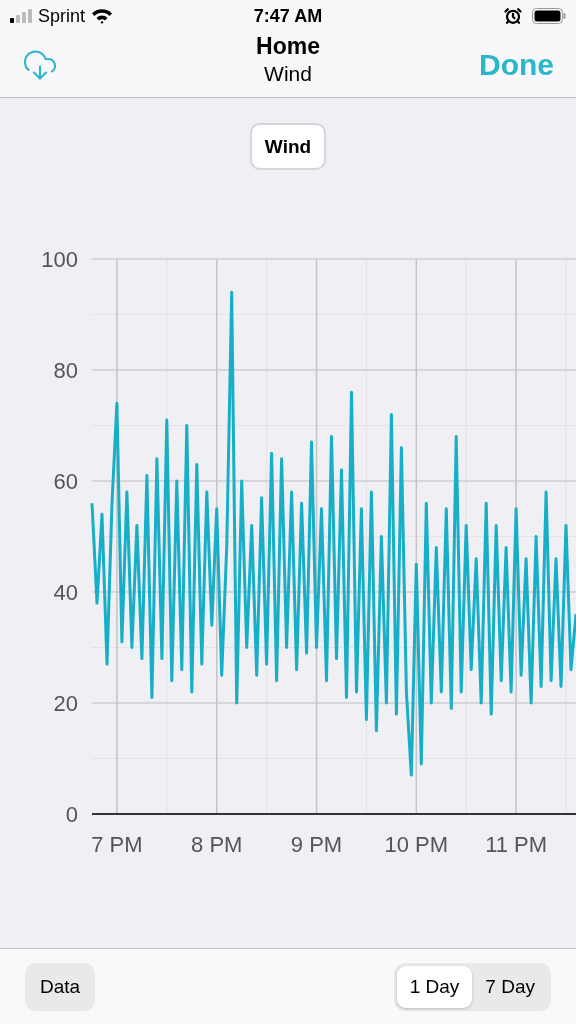 The image size is (576, 1024). I want to click on x-axis-label: 8 PM, so click(217, 844).